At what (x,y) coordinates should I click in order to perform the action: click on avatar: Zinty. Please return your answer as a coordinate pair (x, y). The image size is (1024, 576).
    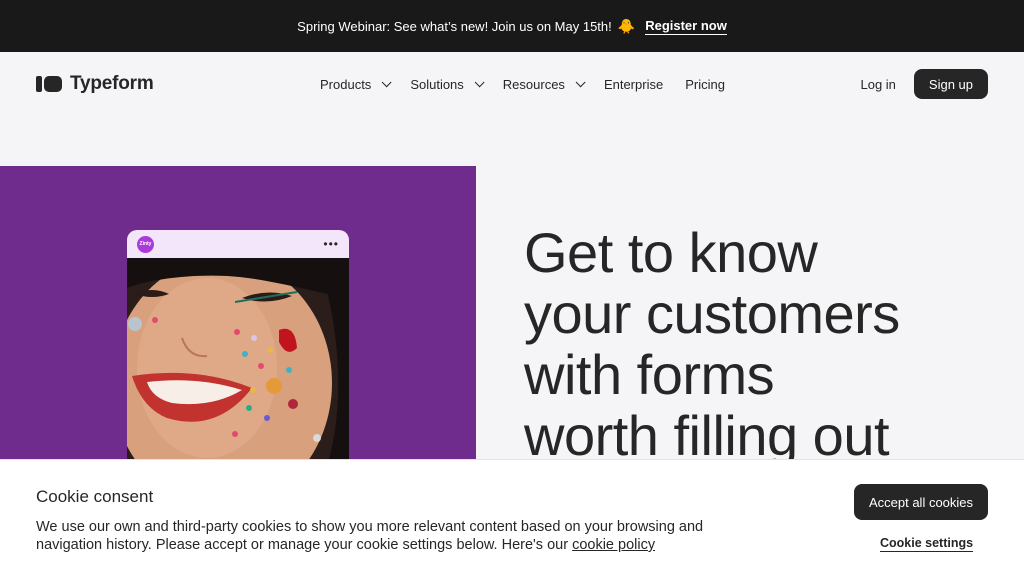
    Looking at the image, I should click on (145, 244).